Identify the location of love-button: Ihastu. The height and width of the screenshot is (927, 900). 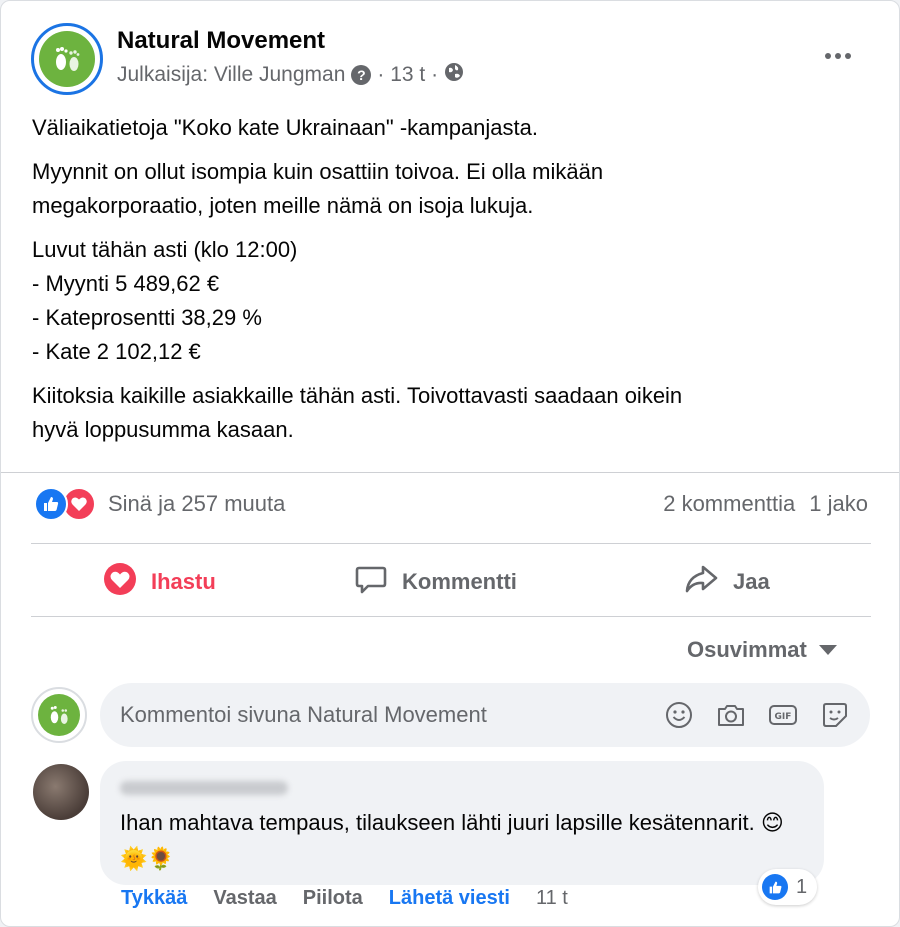
(159, 582).